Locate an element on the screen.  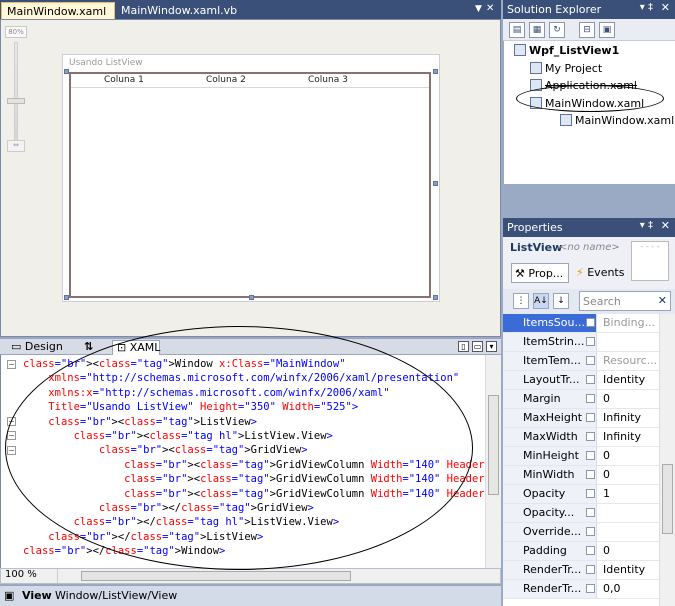
property-row: Margin 0 is located at coordinates (581, 399).